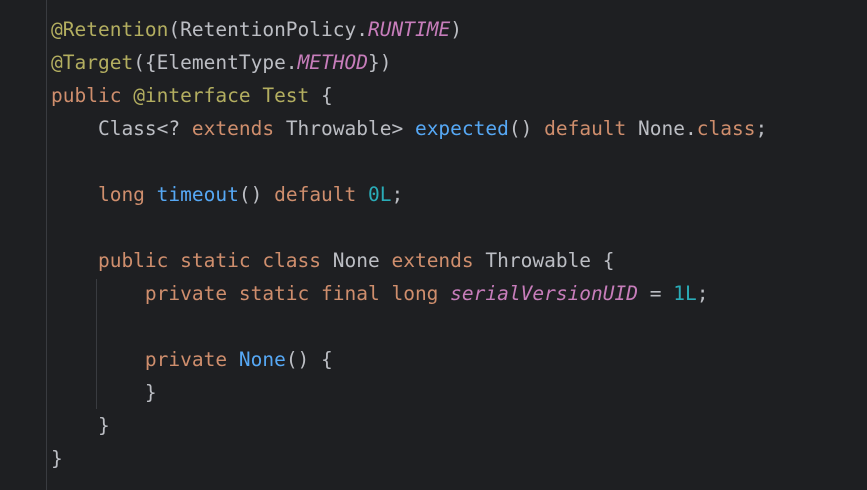 This screenshot has width=867, height=490. I want to click on code-token-number: 1L, so click(685, 293).